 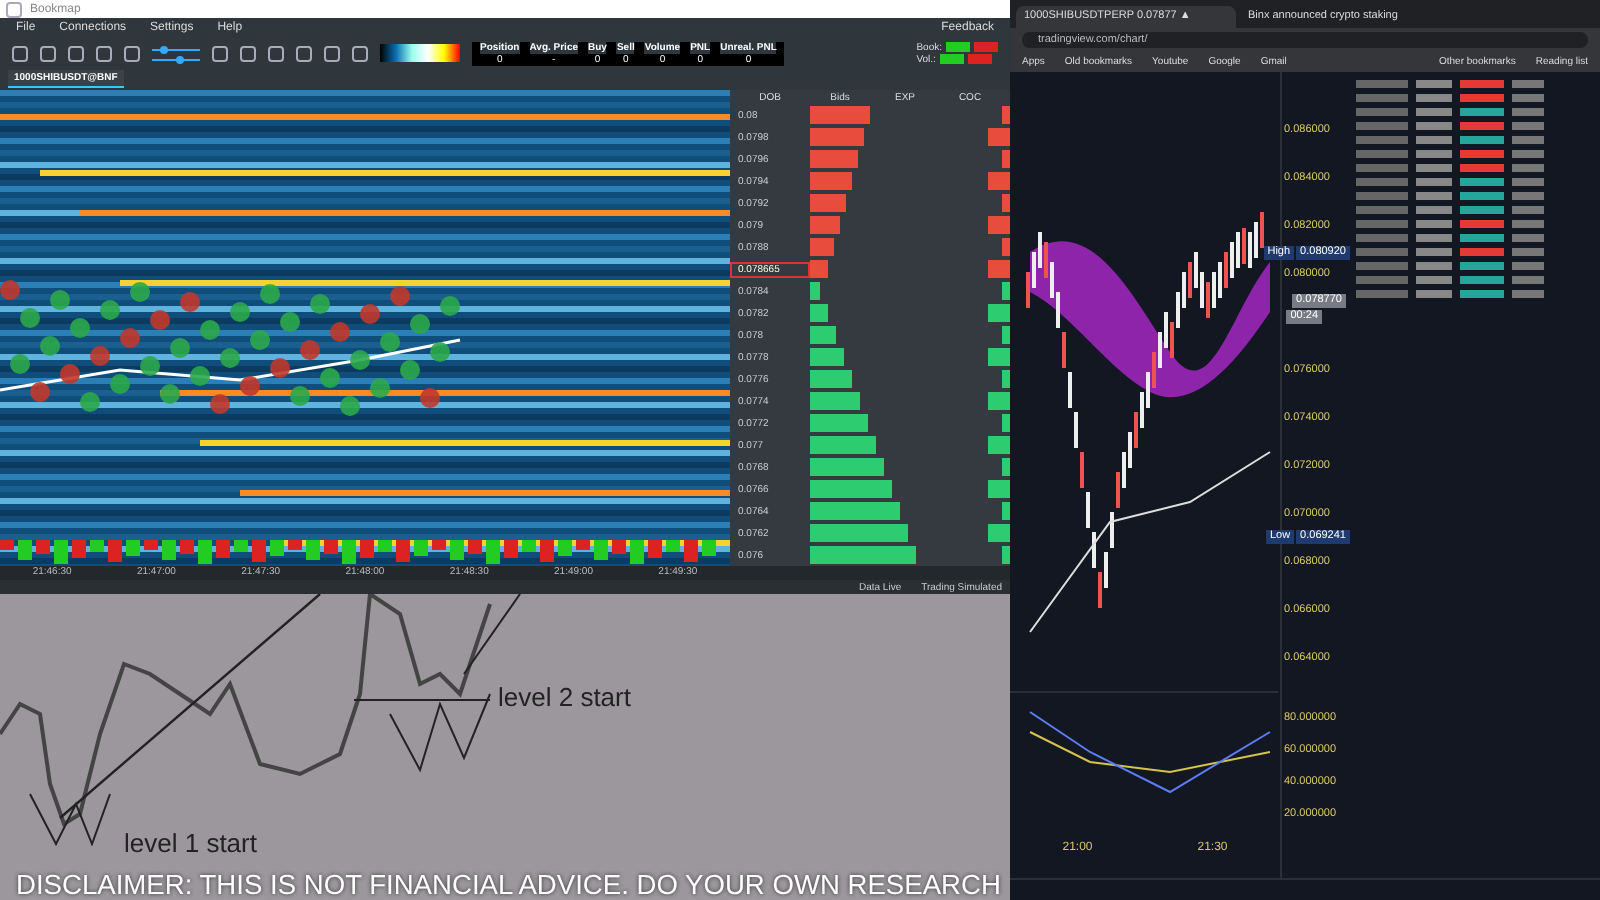 I want to click on disclaimer-caption: DISCLAIMER: THIS IS NOT FINANCIAL ADVICE. DO YOUR OWN RESEARCH, so click(x=508, y=885).